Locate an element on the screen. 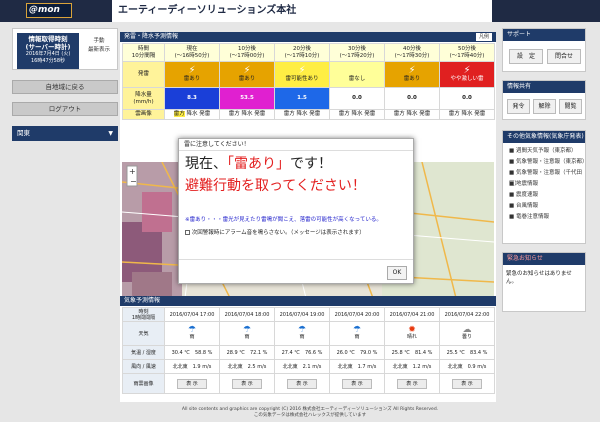 The width and height of the screenshot is (600, 422). data-credit-text: この気象データは株式会社ハレックスが提供しています is located at coordinates (310, 415).